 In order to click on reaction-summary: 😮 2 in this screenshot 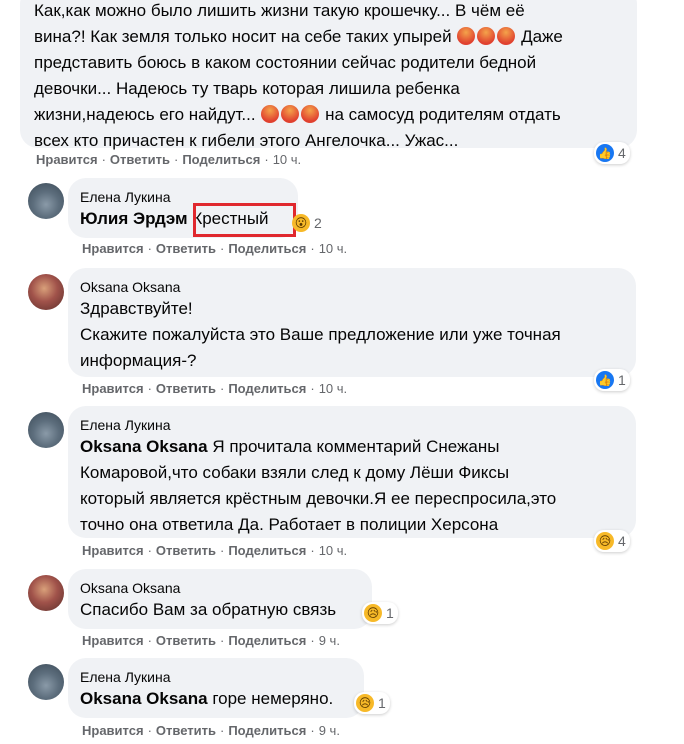, I will do `click(308, 223)`.